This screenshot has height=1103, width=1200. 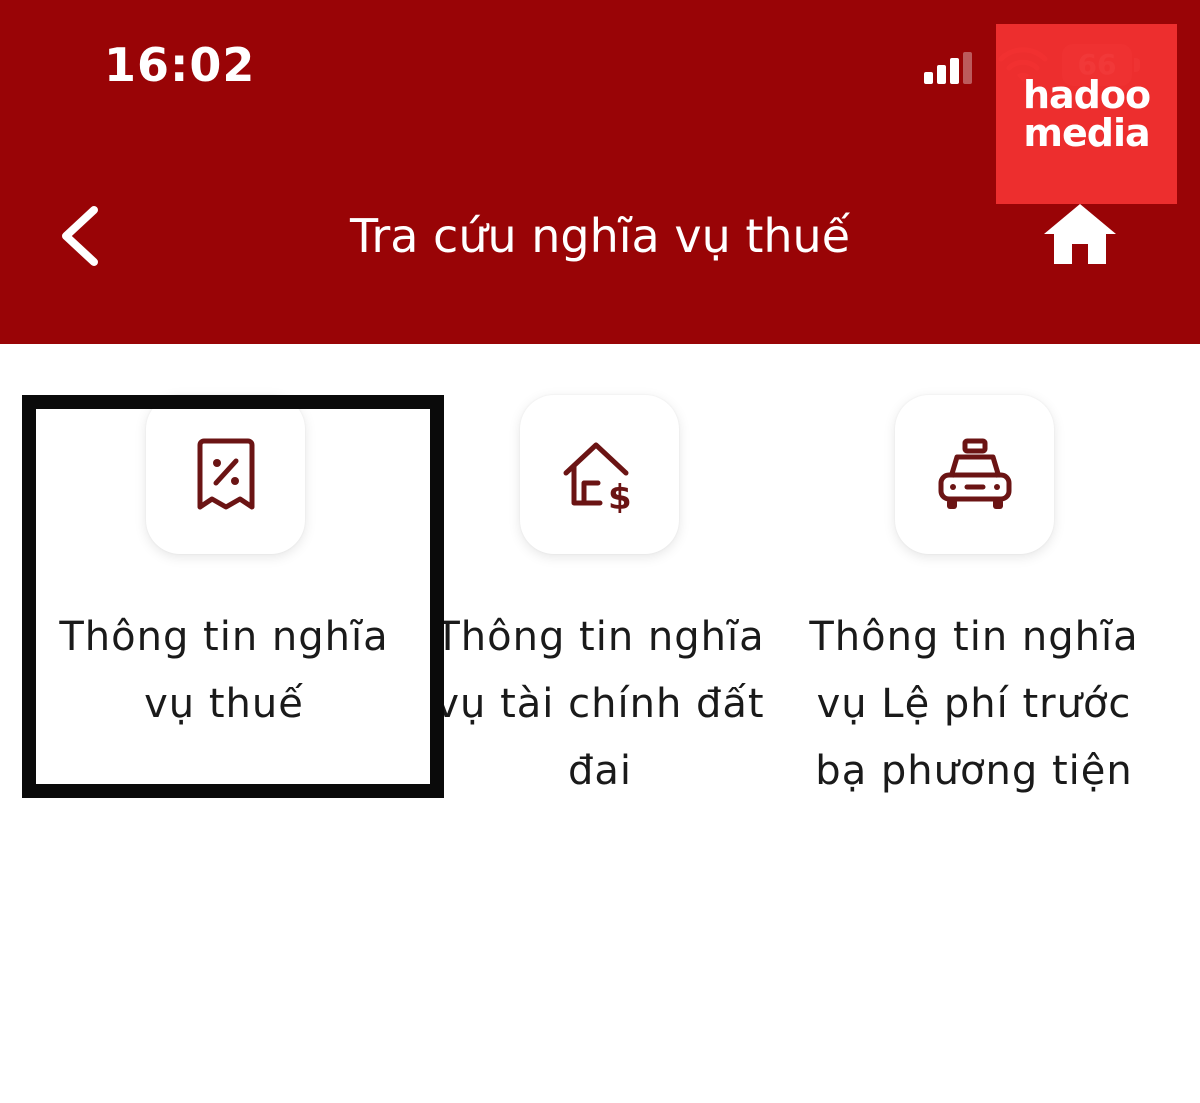 I want to click on tile-icon-container: $, so click(x=599, y=474).